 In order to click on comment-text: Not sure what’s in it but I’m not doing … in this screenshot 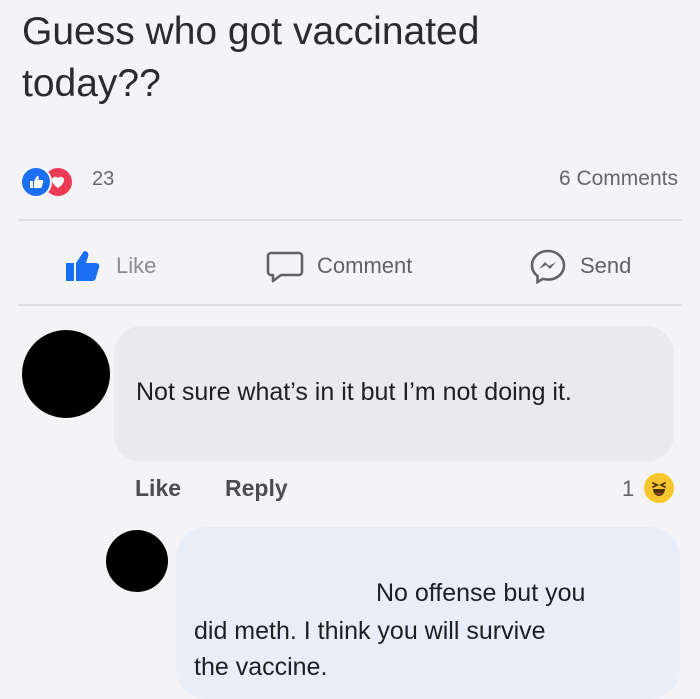, I will do `click(354, 392)`.